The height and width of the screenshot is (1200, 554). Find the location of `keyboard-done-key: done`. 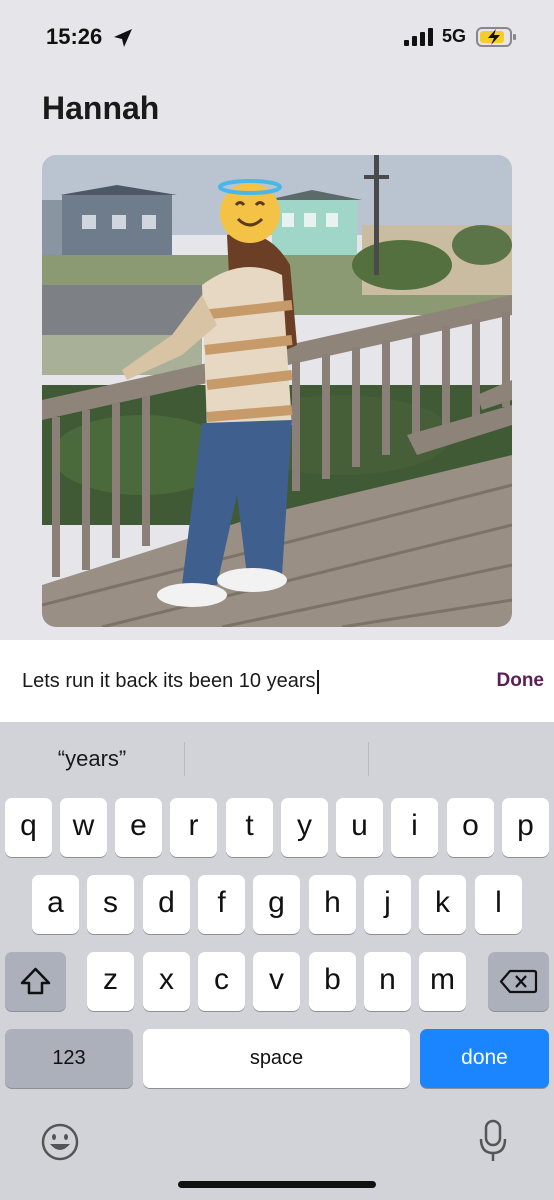

keyboard-done-key: done is located at coordinates (484, 1058).